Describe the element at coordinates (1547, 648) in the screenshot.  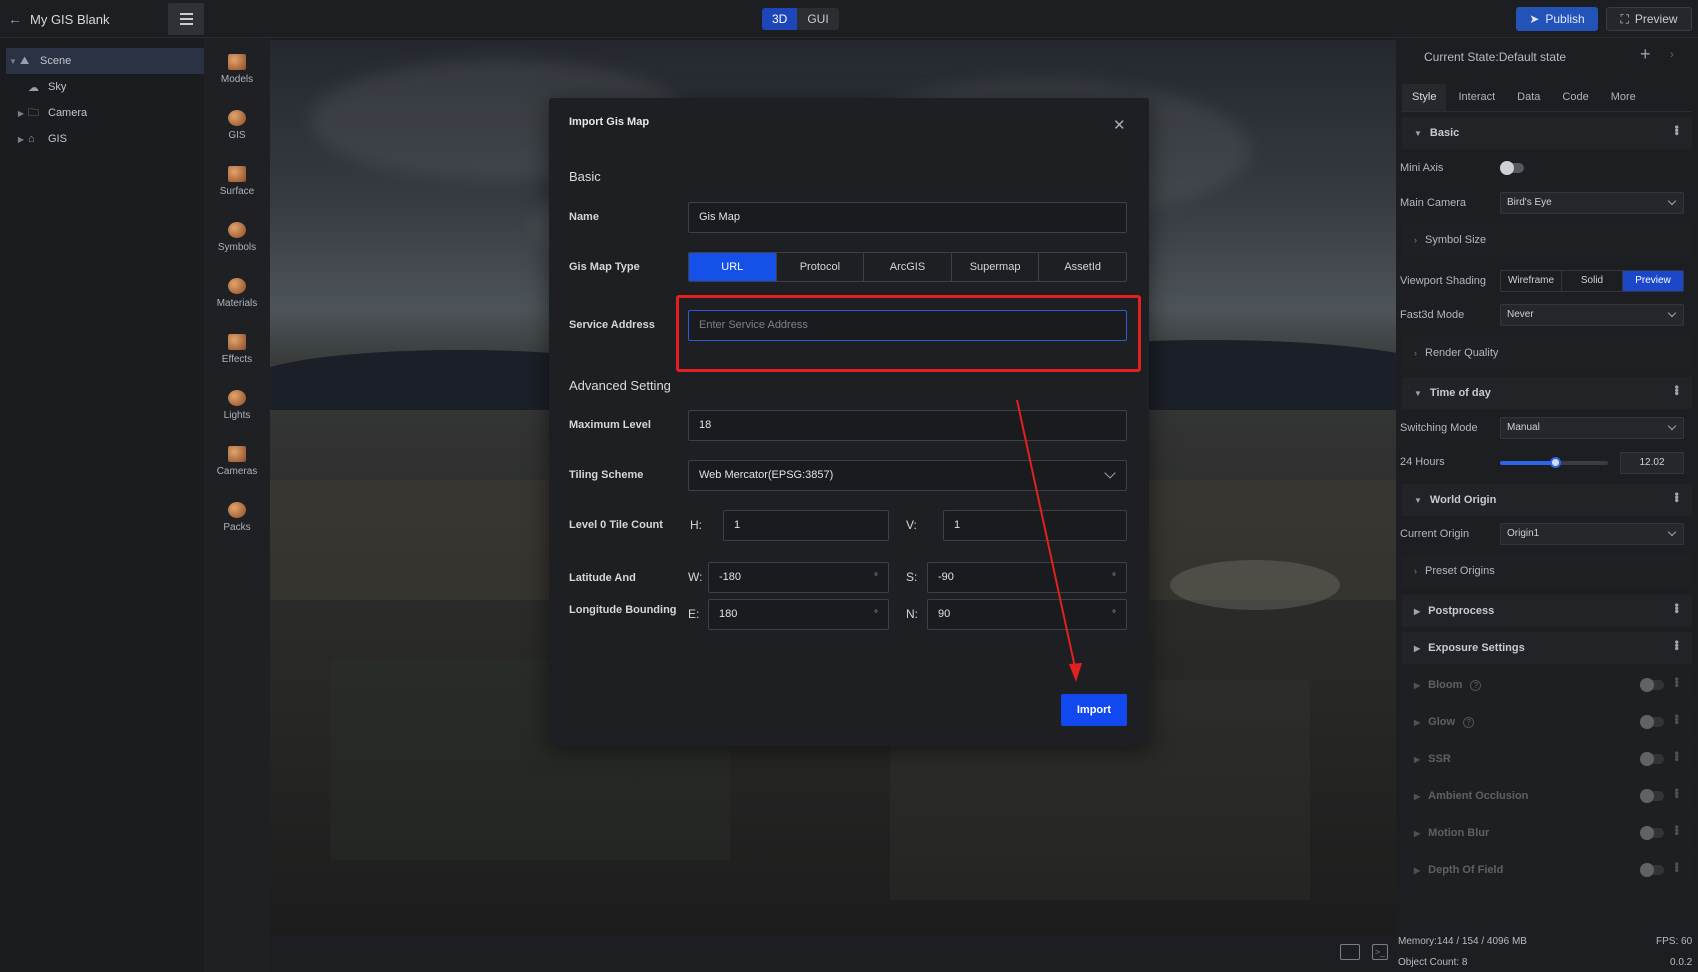
I see `group-exposure-settings: ▶ Exposure Settings •••` at that location.